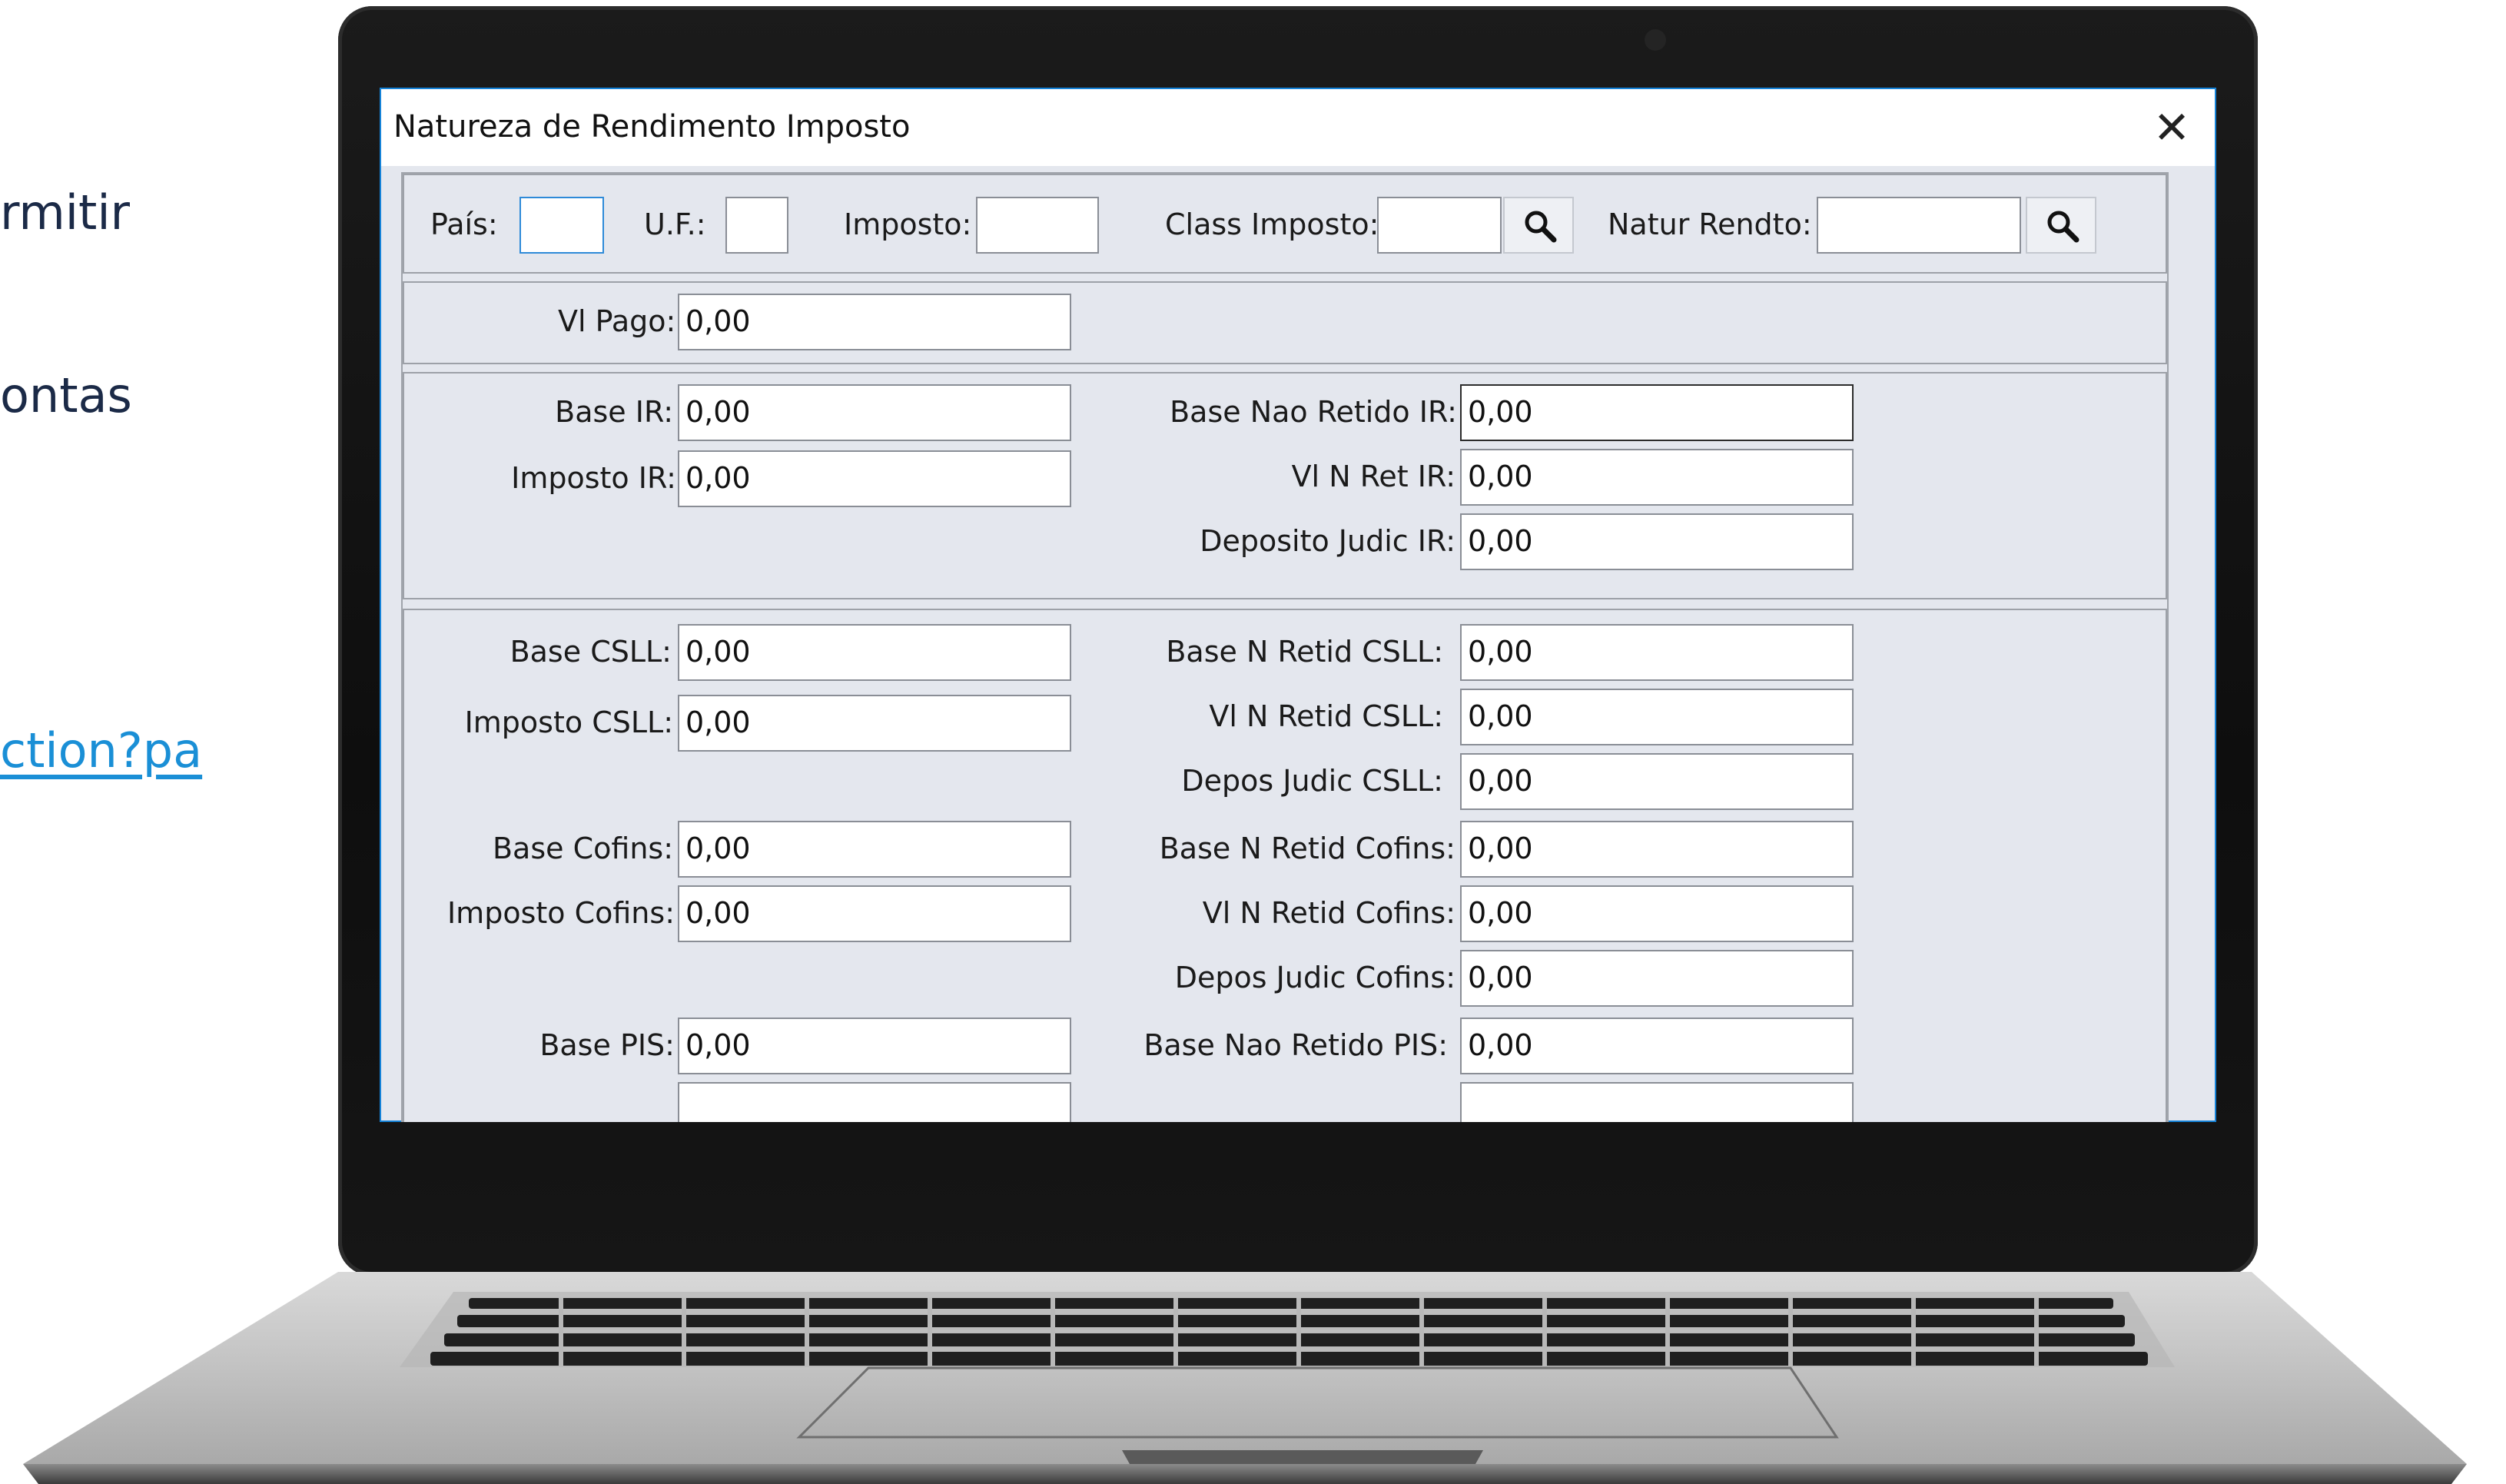 This screenshot has height=1484, width=2506. Describe the element at coordinates (1373, 476) in the screenshot. I see `vl-n-ret-ir-label: Vl N Ret IR:` at that location.